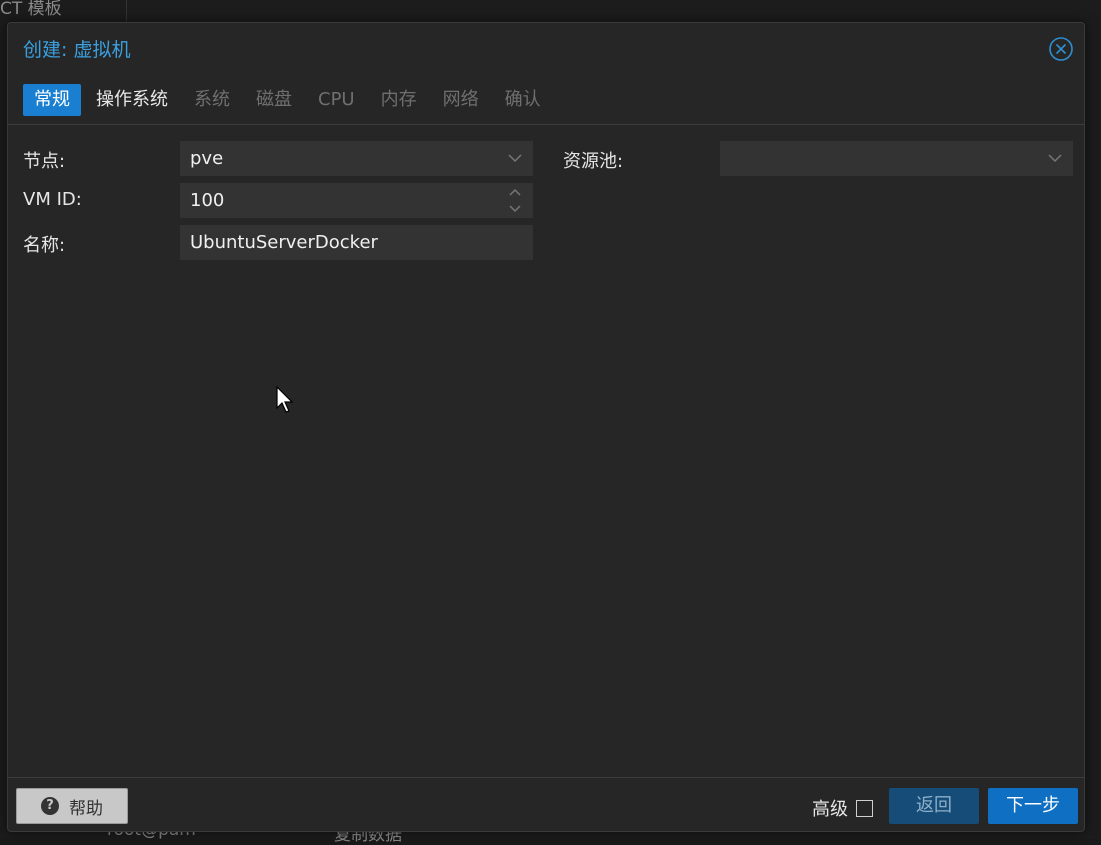 This screenshot has width=1101, height=845. Describe the element at coordinates (546, 777) in the screenshot. I see `footer-divider` at that location.